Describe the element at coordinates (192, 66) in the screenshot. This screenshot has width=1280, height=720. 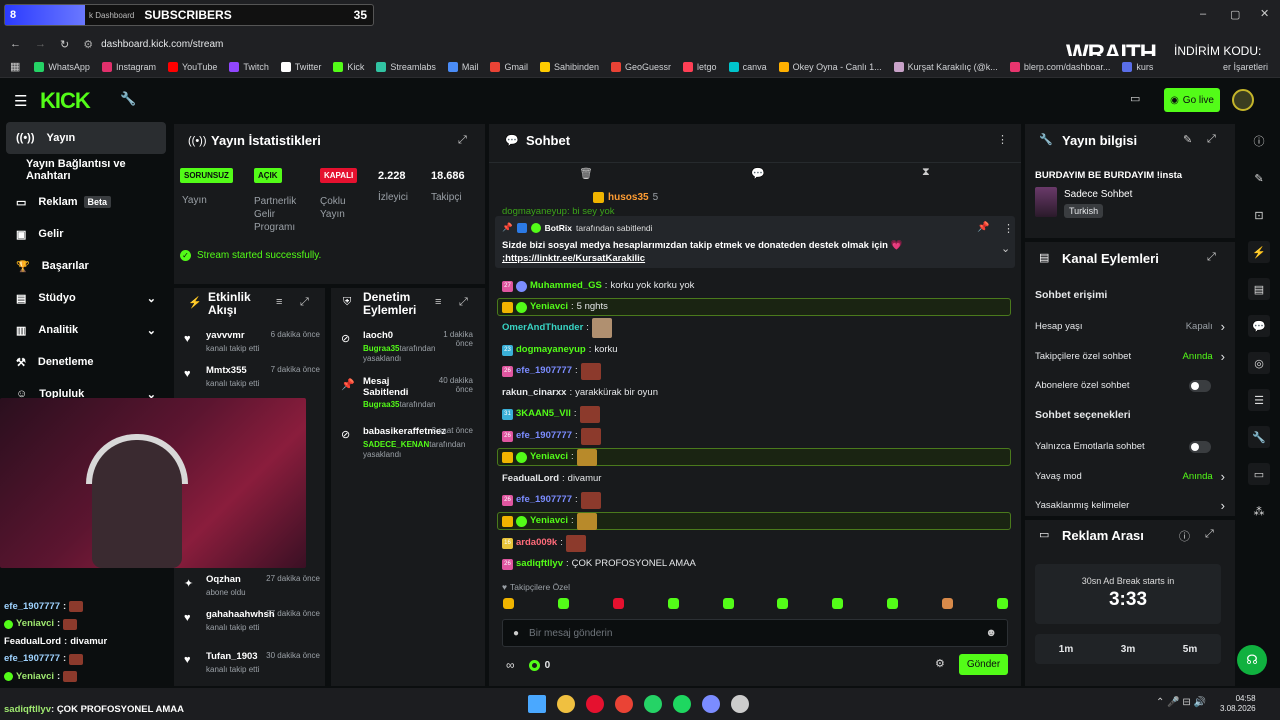
I see `bookmark-item: YouTube` at that location.